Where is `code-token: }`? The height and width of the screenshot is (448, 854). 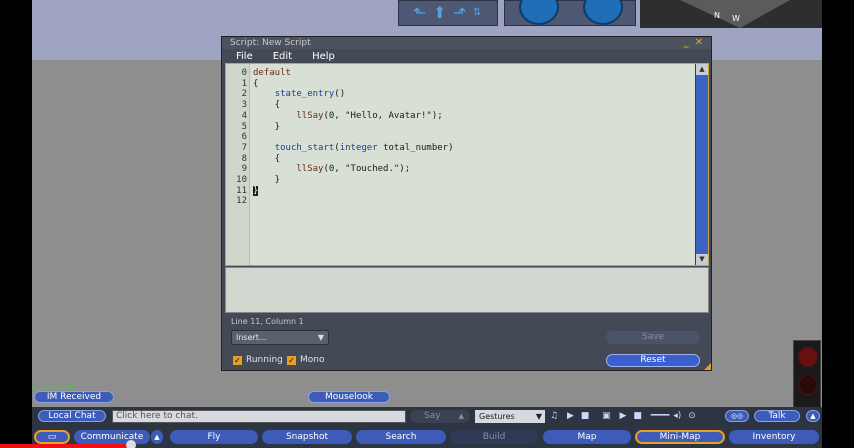 code-token: } is located at coordinates (267, 126).